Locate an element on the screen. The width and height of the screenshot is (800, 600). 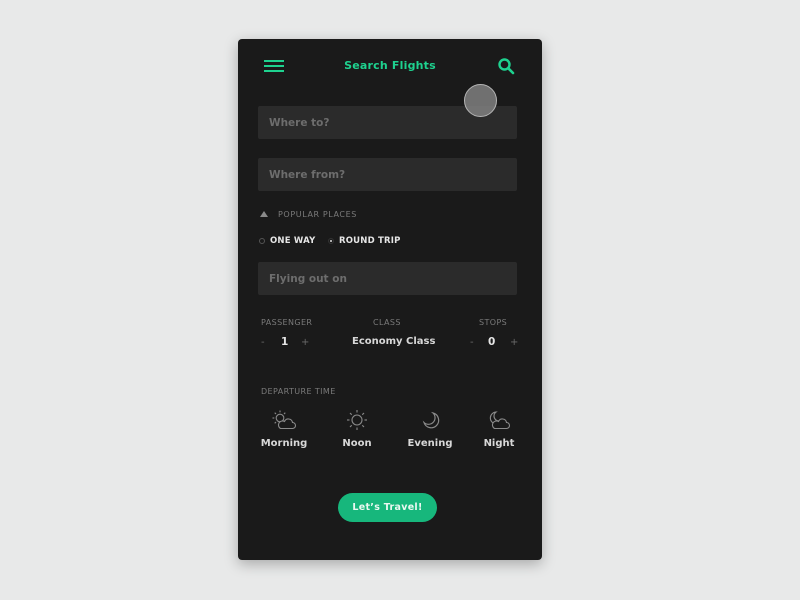
radio-icon is located at coordinates (262, 241).